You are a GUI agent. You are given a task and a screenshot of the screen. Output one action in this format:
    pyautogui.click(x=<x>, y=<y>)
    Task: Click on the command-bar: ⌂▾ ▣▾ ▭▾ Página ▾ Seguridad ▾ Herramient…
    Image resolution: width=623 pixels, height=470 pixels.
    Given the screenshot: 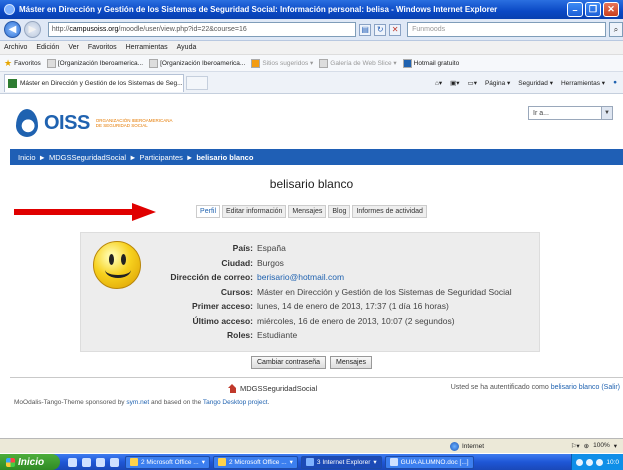 What is the action you would take?
    pyautogui.click(x=526, y=83)
    